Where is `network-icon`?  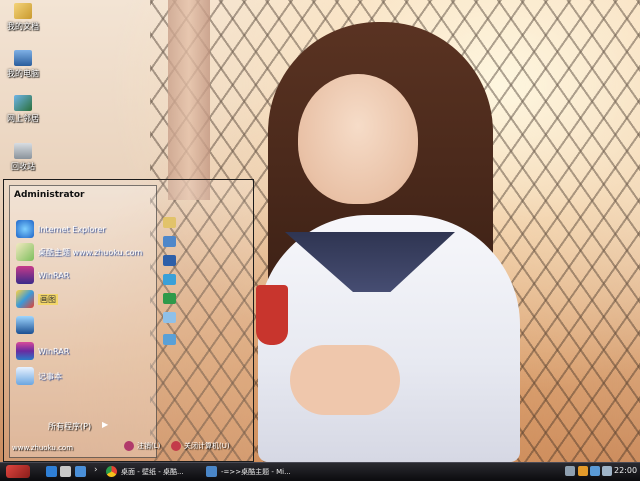 network-icon is located at coordinates (169, 279).